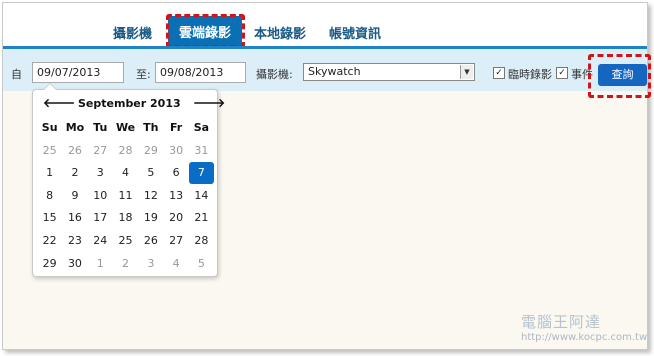  I want to click on camera-select: Skywatch ▼, so click(389, 72).